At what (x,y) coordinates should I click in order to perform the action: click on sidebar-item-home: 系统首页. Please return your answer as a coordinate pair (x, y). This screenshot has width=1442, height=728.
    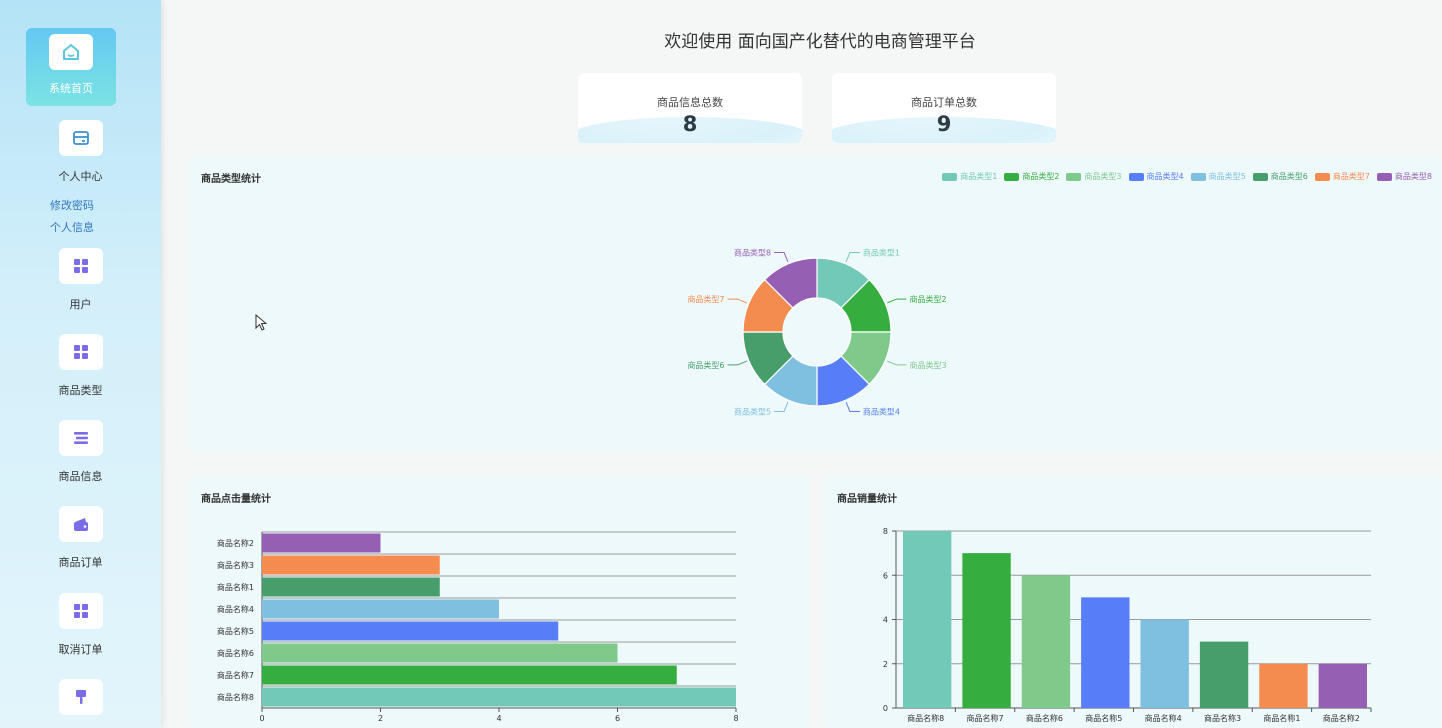
    Looking at the image, I should click on (71, 67).